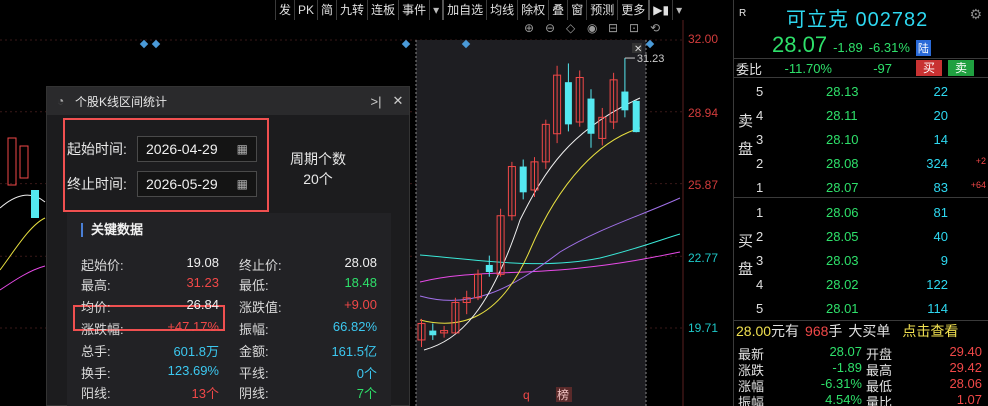  Describe the element at coordinates (842, 308) in the screenshot. I see `level-price: 28.01` at that location.